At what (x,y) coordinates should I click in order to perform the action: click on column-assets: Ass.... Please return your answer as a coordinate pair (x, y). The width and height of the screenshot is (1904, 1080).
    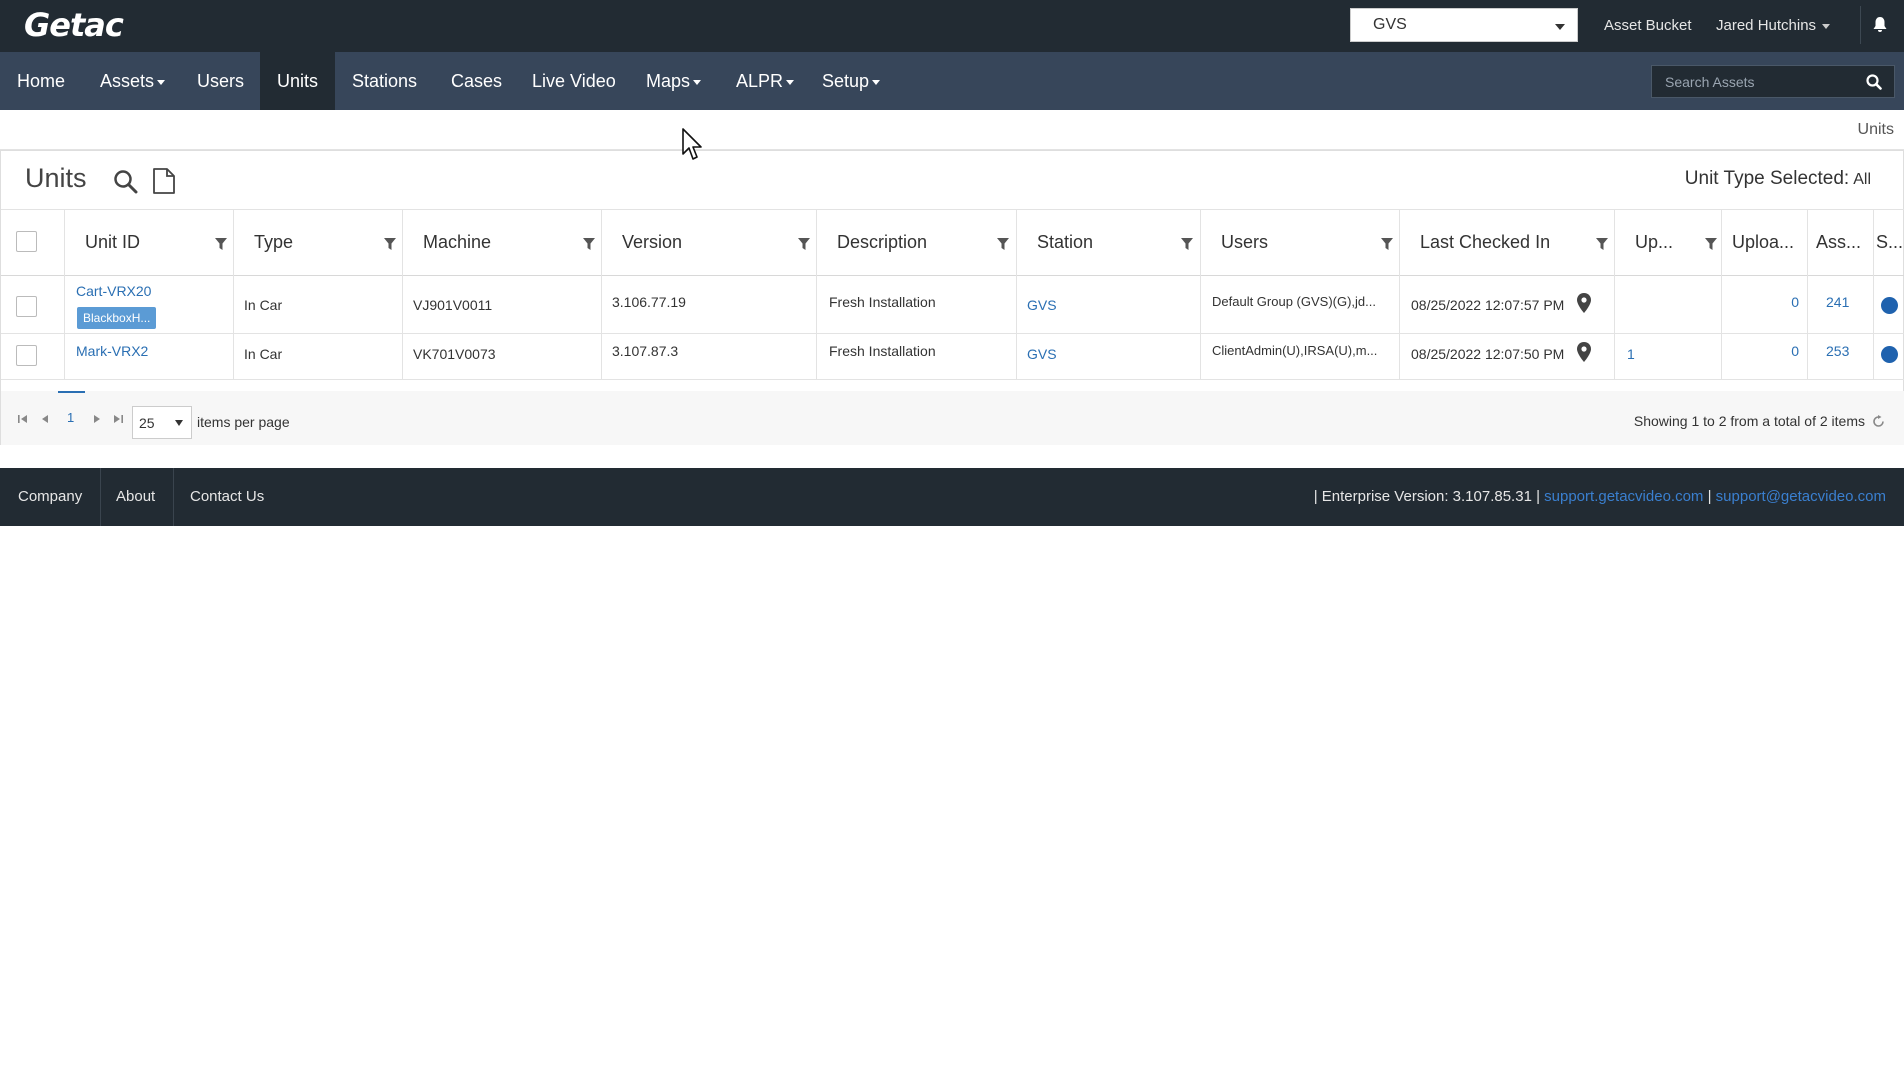
    Looking at the image, I should click on (1840, 243).